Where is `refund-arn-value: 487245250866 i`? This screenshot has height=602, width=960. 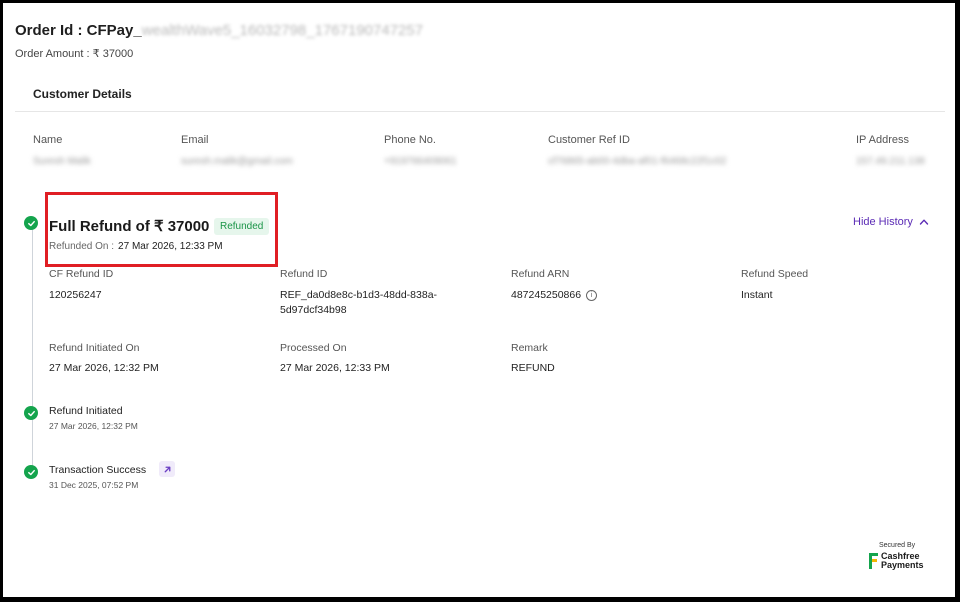
refund-arn-value: 487245250866 i is located at coordinates (554, 295).